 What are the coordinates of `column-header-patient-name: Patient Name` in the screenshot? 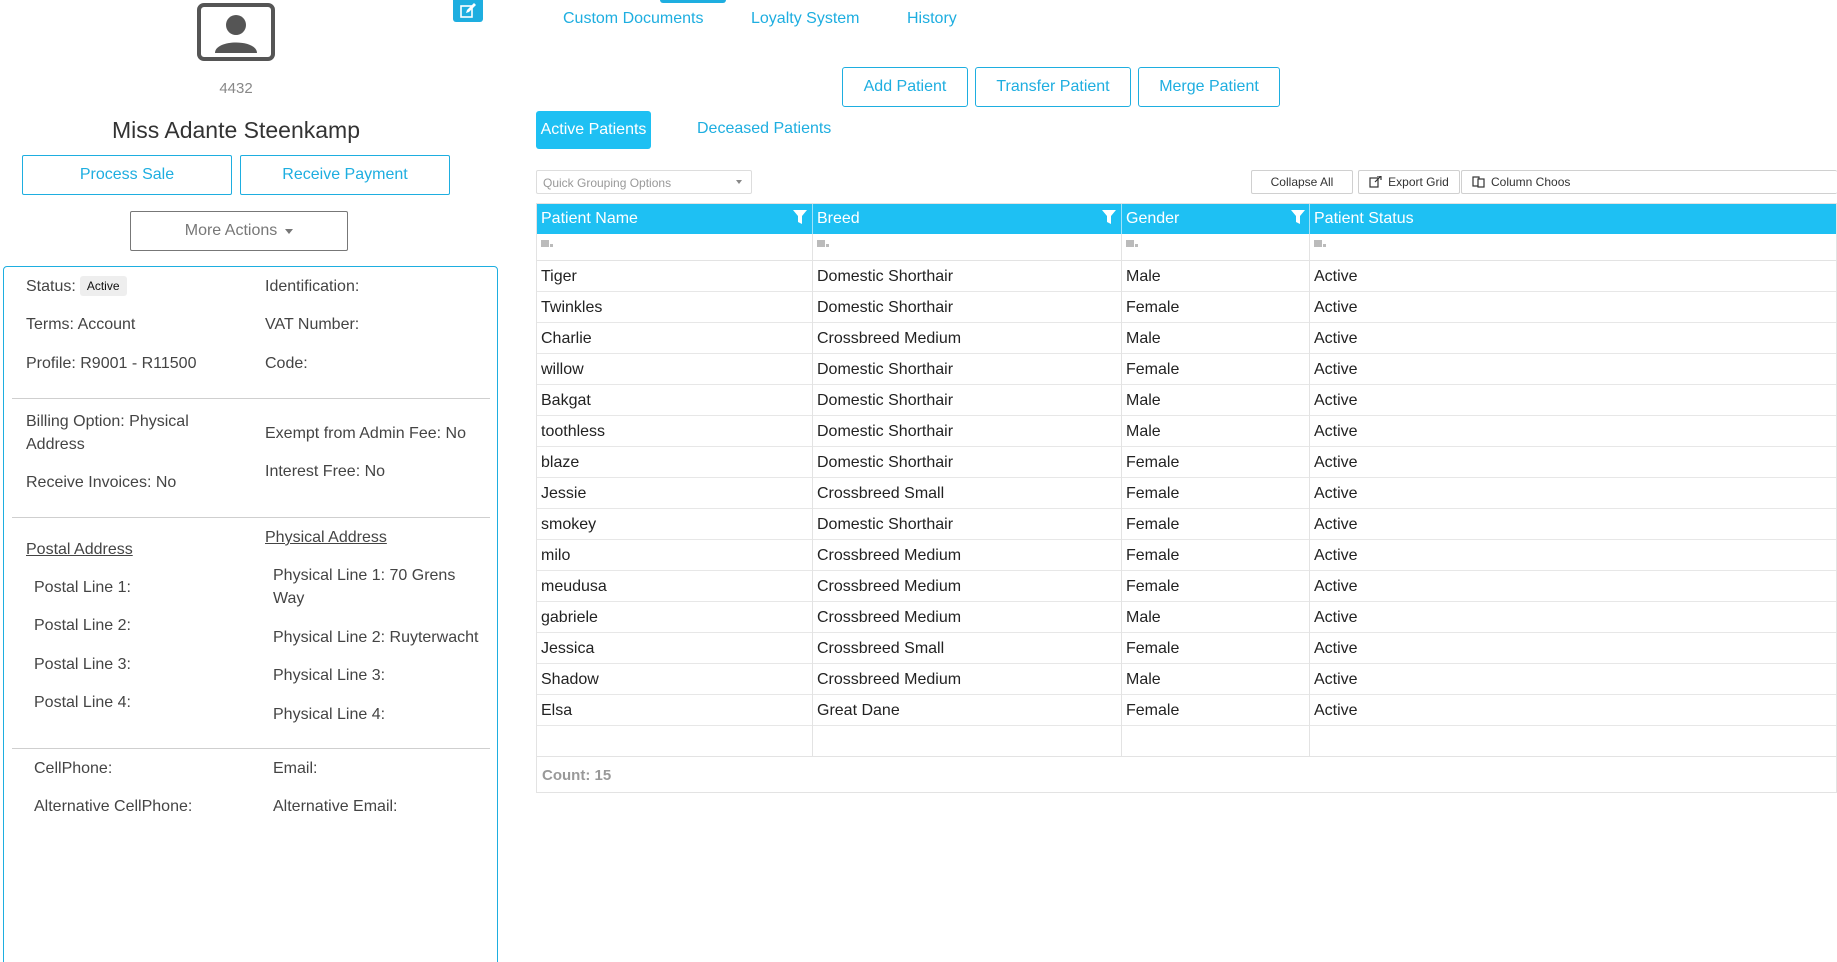 It's located at (675, 219).